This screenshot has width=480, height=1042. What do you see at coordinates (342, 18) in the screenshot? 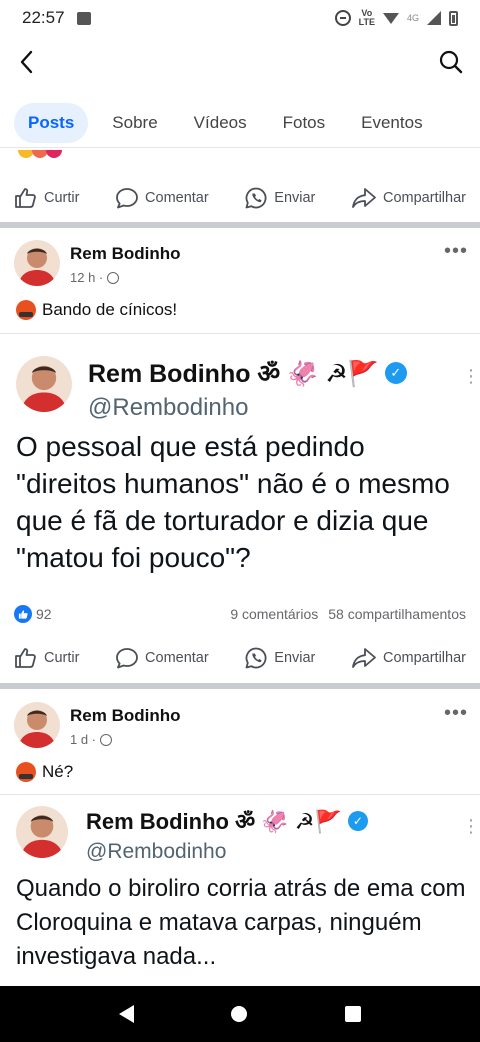
I see `do-not-disturb-icon` at bounding box center [342, 18].